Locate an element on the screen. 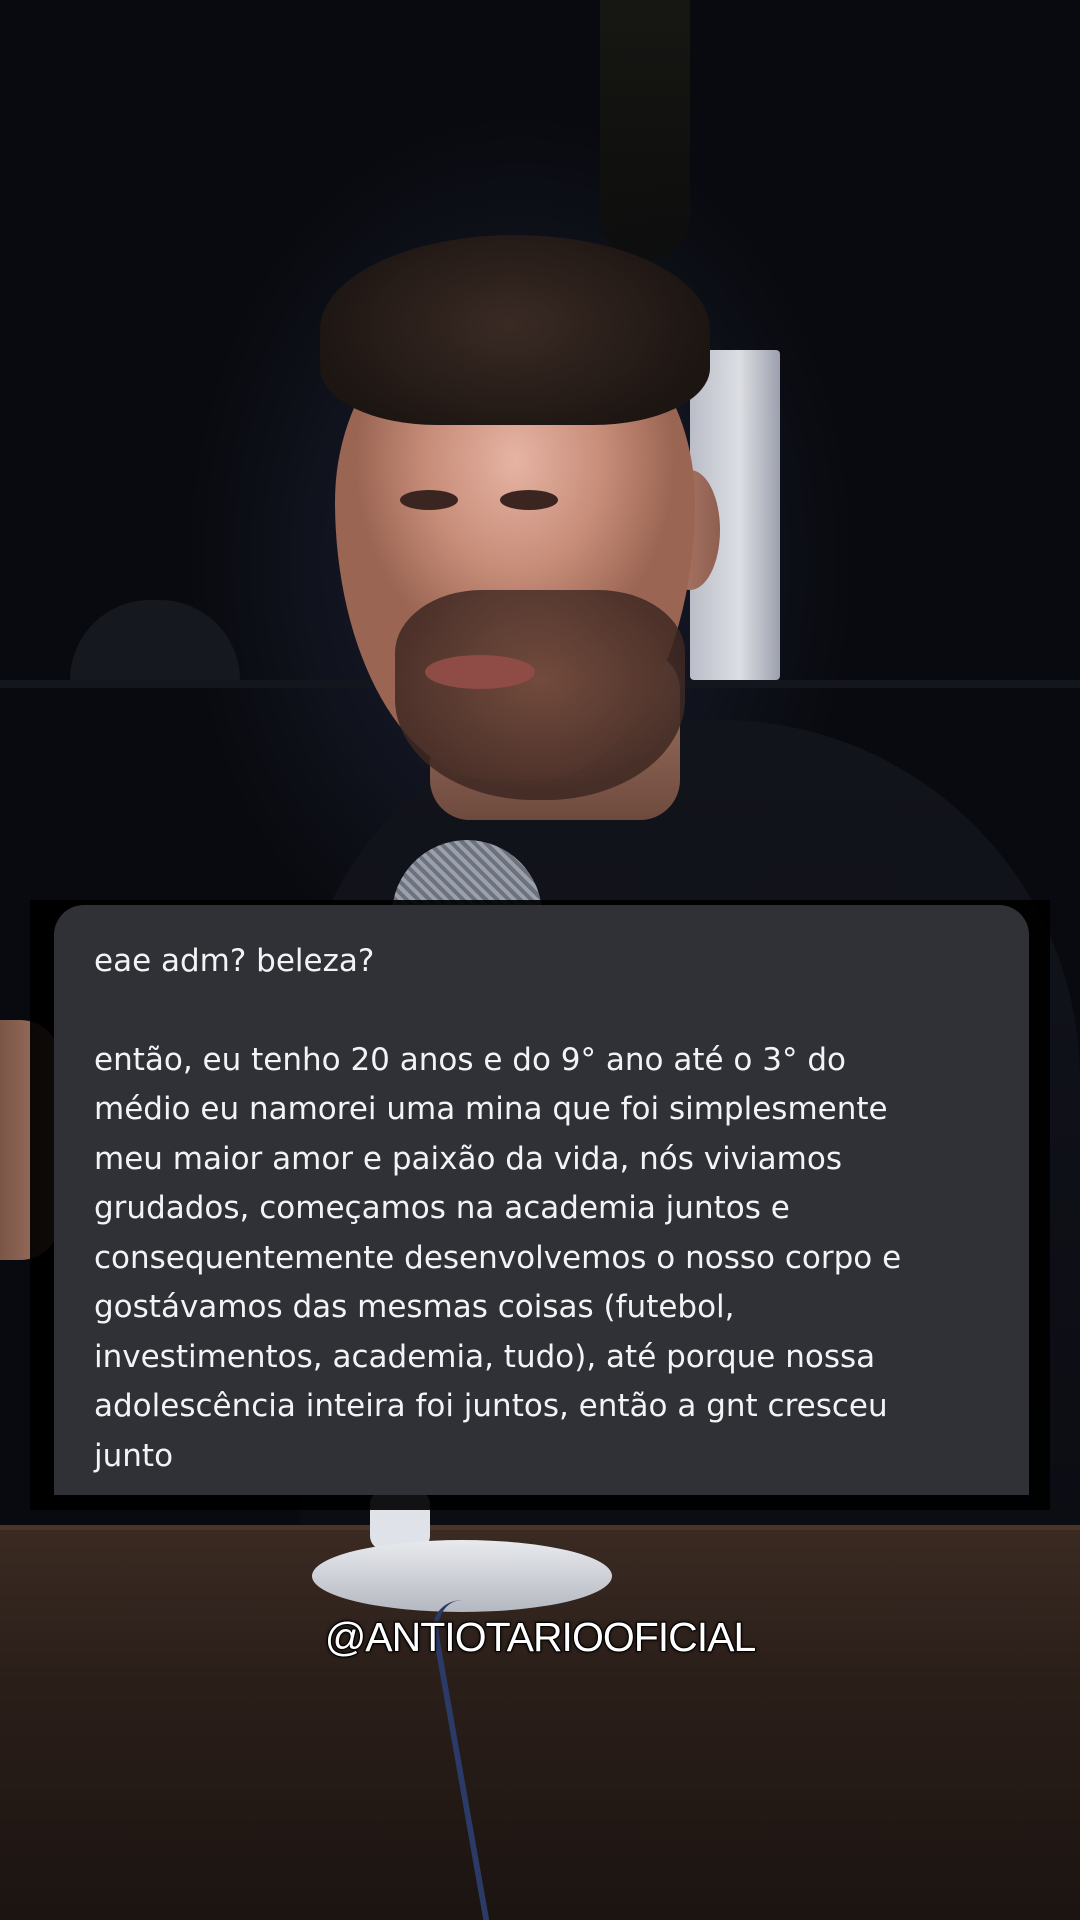  person-eye-left is located at coordinates (429, 500).